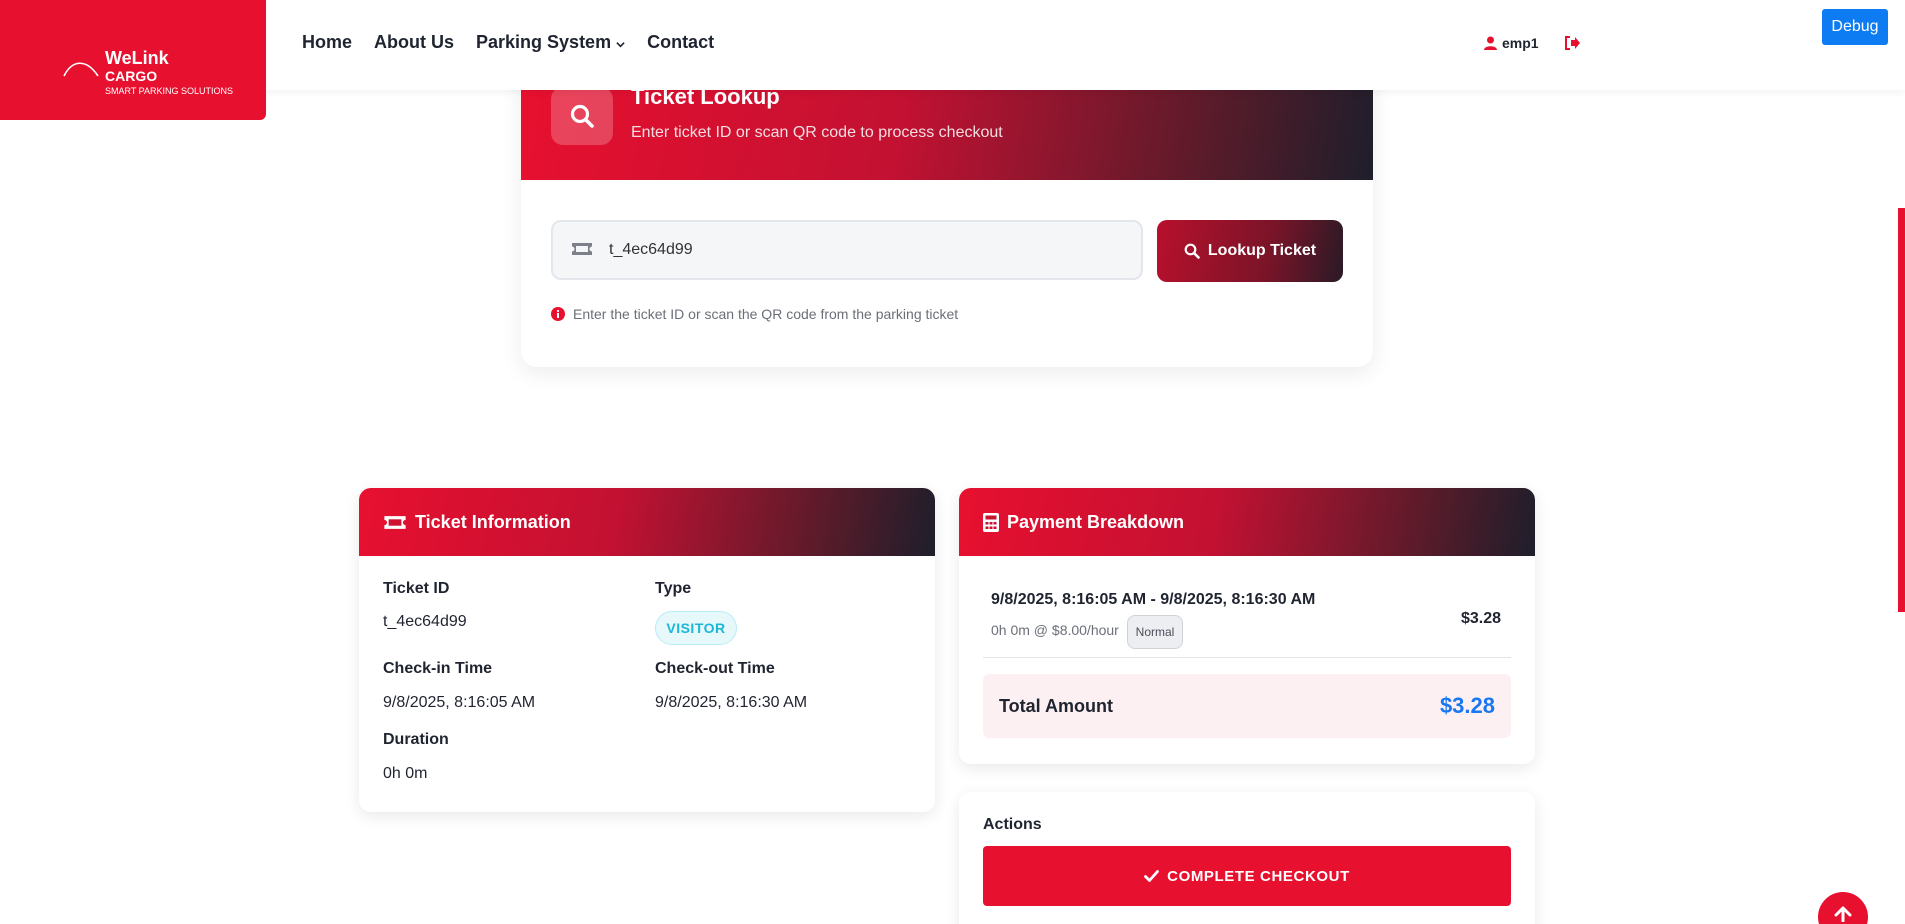 The width and height of the screenshot is (1905, 924). What do you see at coordinates (493, 521) in the screenshot?
I see `ticket-information-title: Ticket Information` at bounding box center [493, 521].